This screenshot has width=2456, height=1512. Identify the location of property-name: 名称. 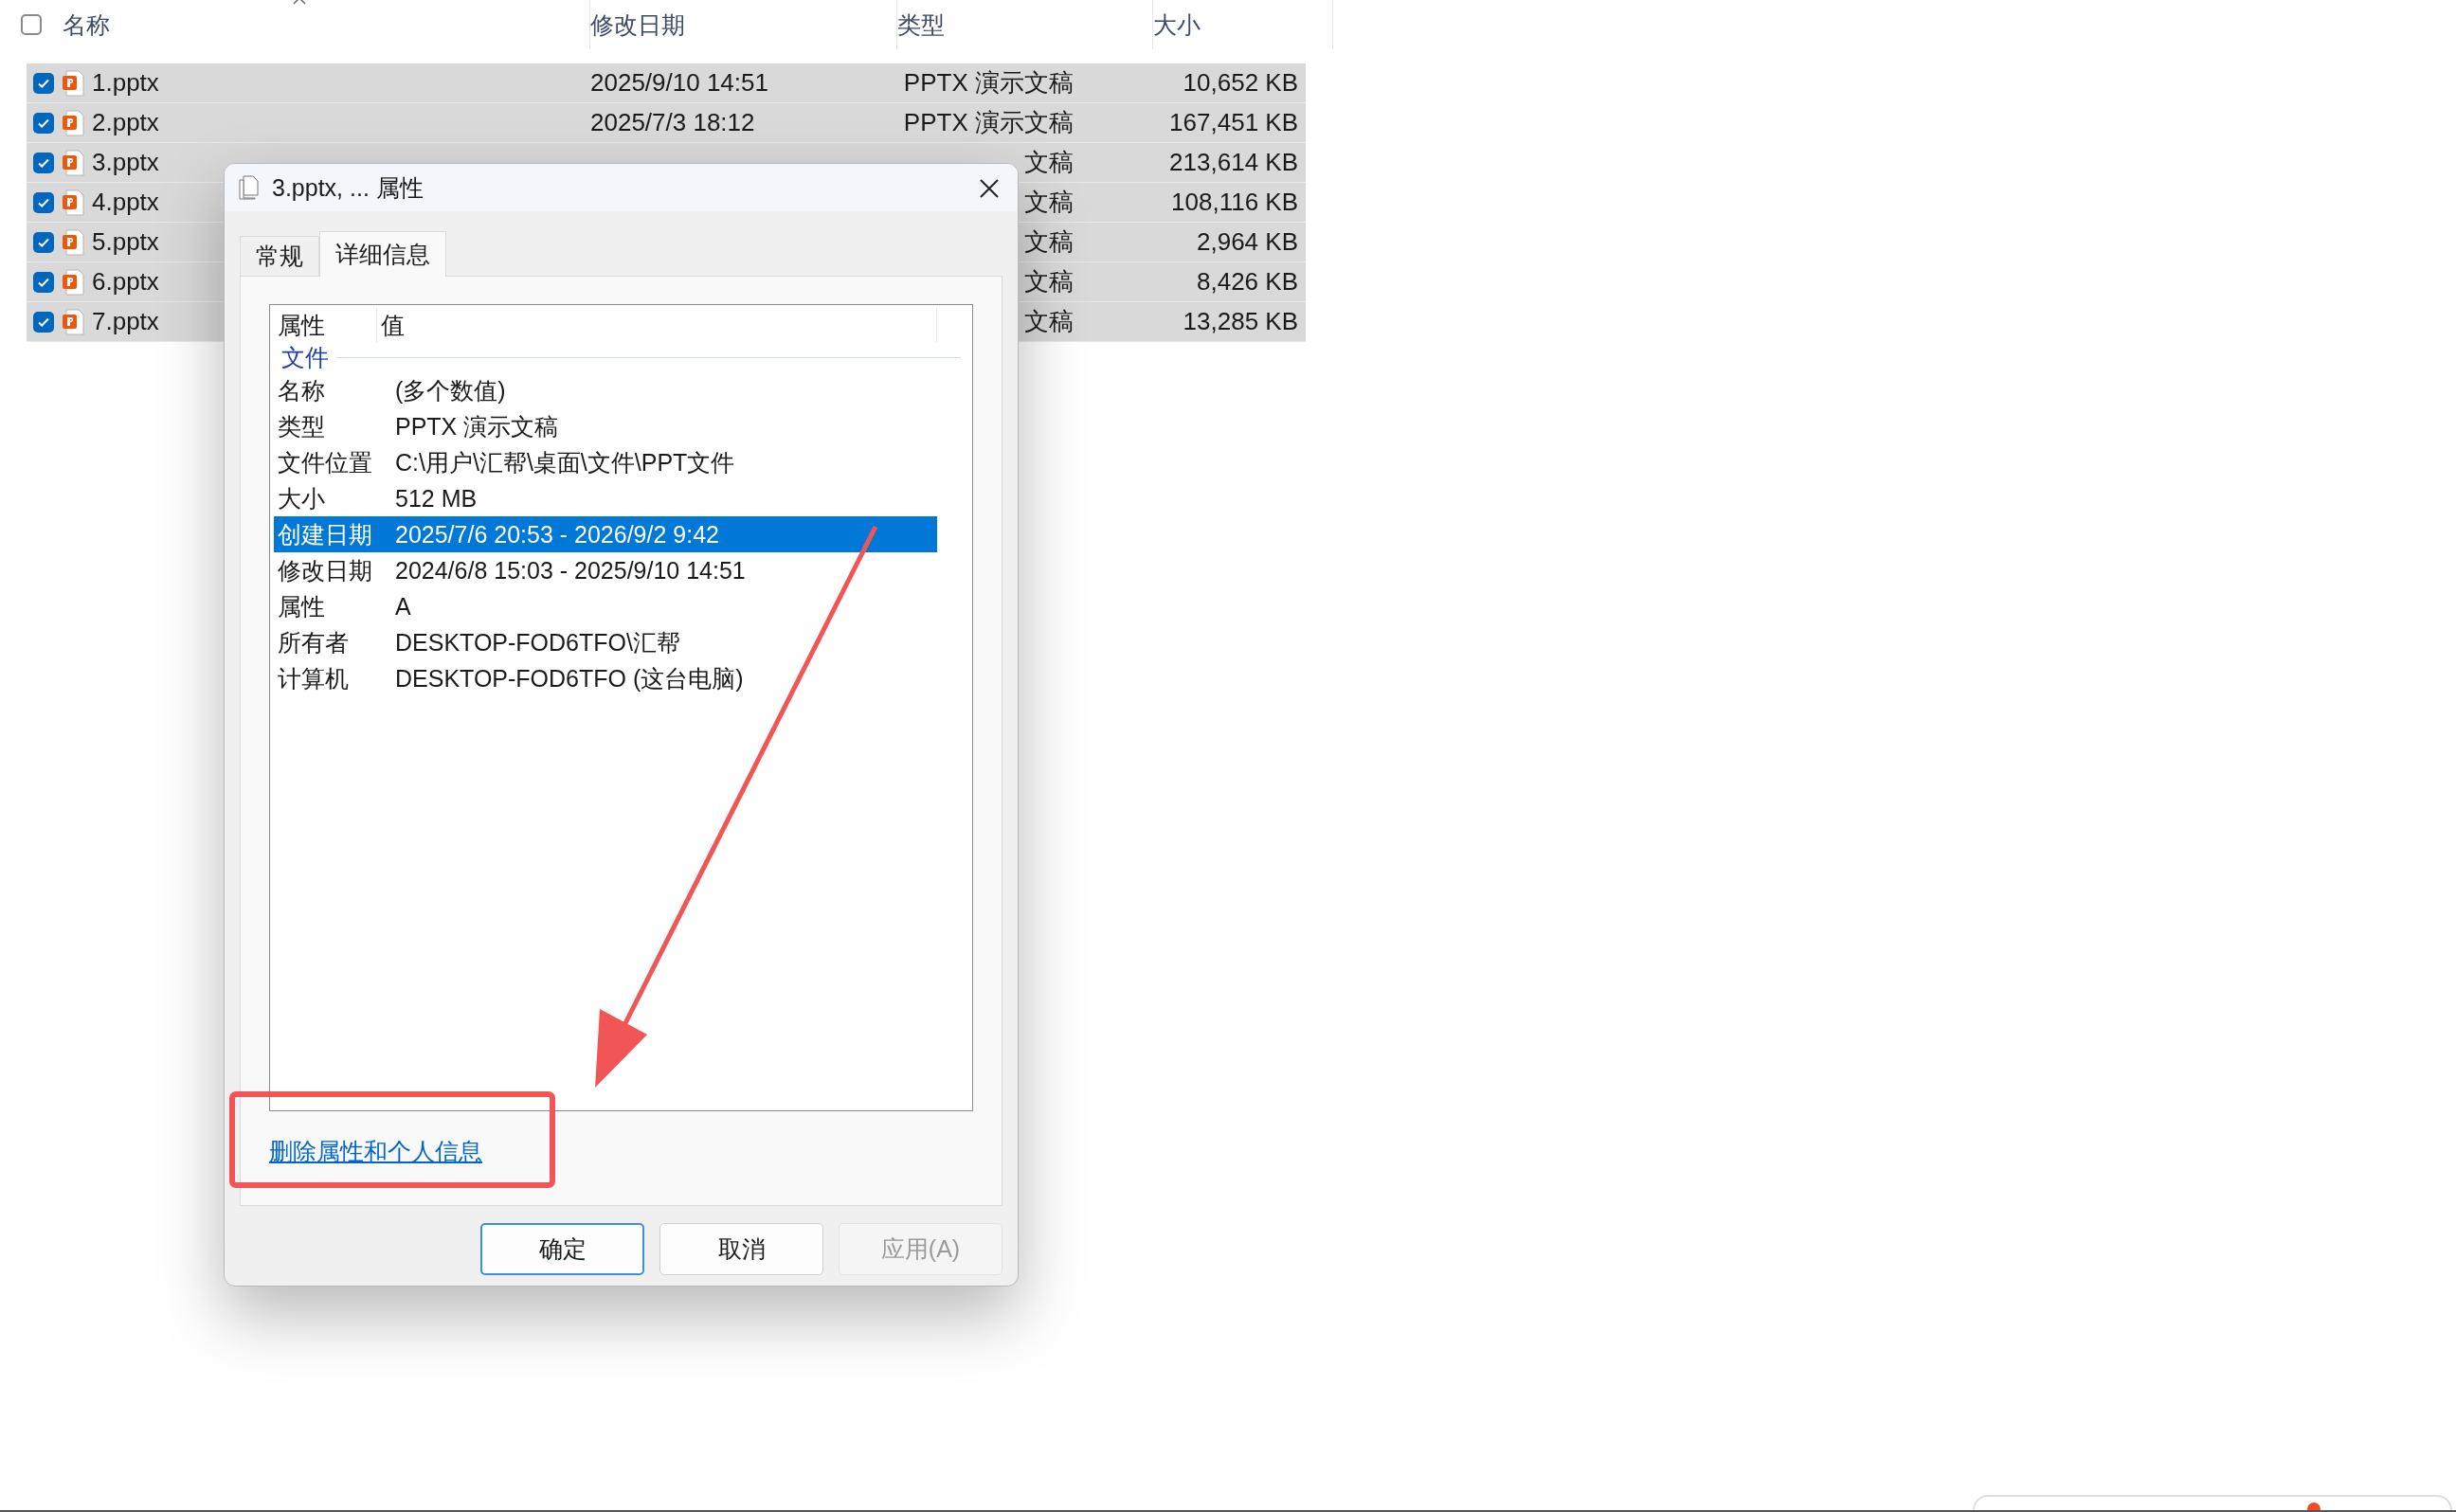
(301, 390).